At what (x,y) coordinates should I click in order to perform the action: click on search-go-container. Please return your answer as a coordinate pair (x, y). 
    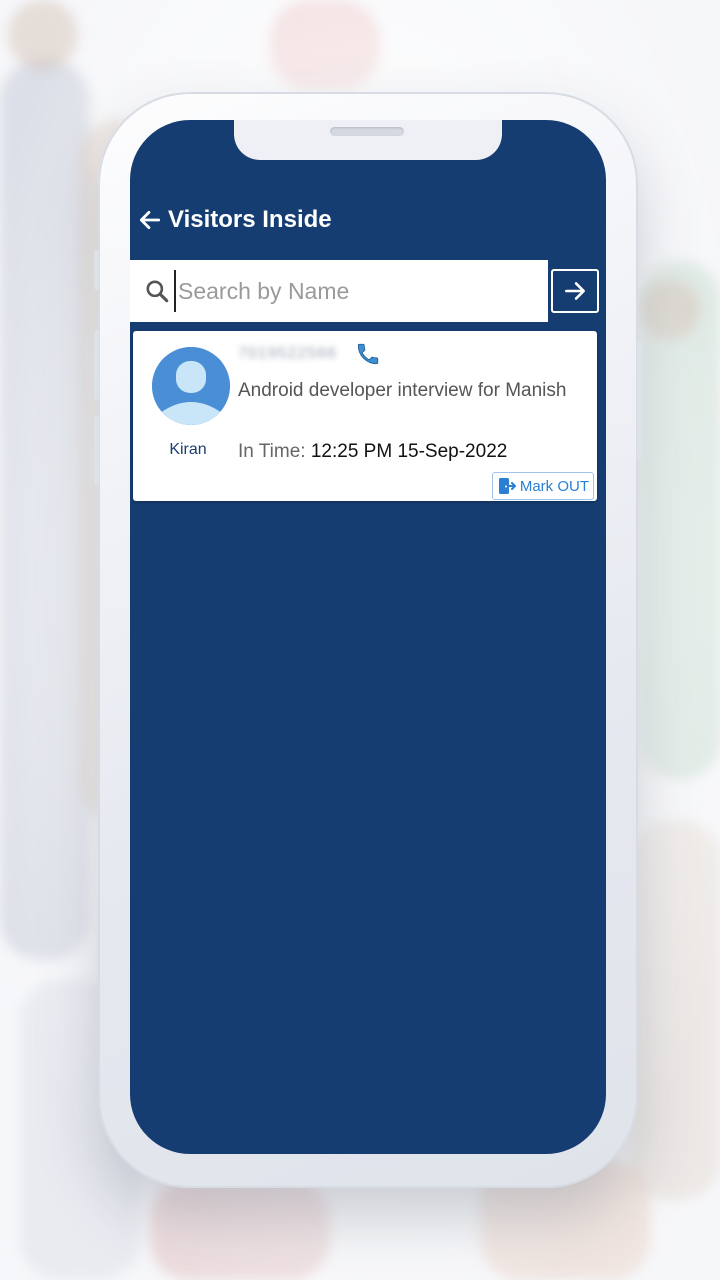
    Looking at the image, I should click on (575, 291).